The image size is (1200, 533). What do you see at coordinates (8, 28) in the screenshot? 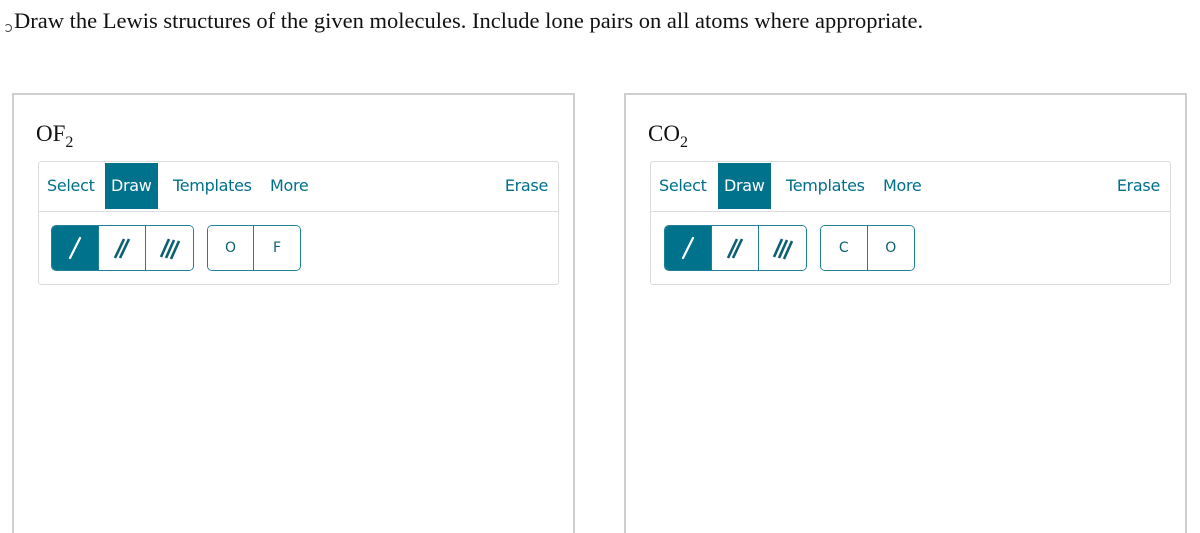
I see `question-marker-icon` at bounding box center [8, 28].